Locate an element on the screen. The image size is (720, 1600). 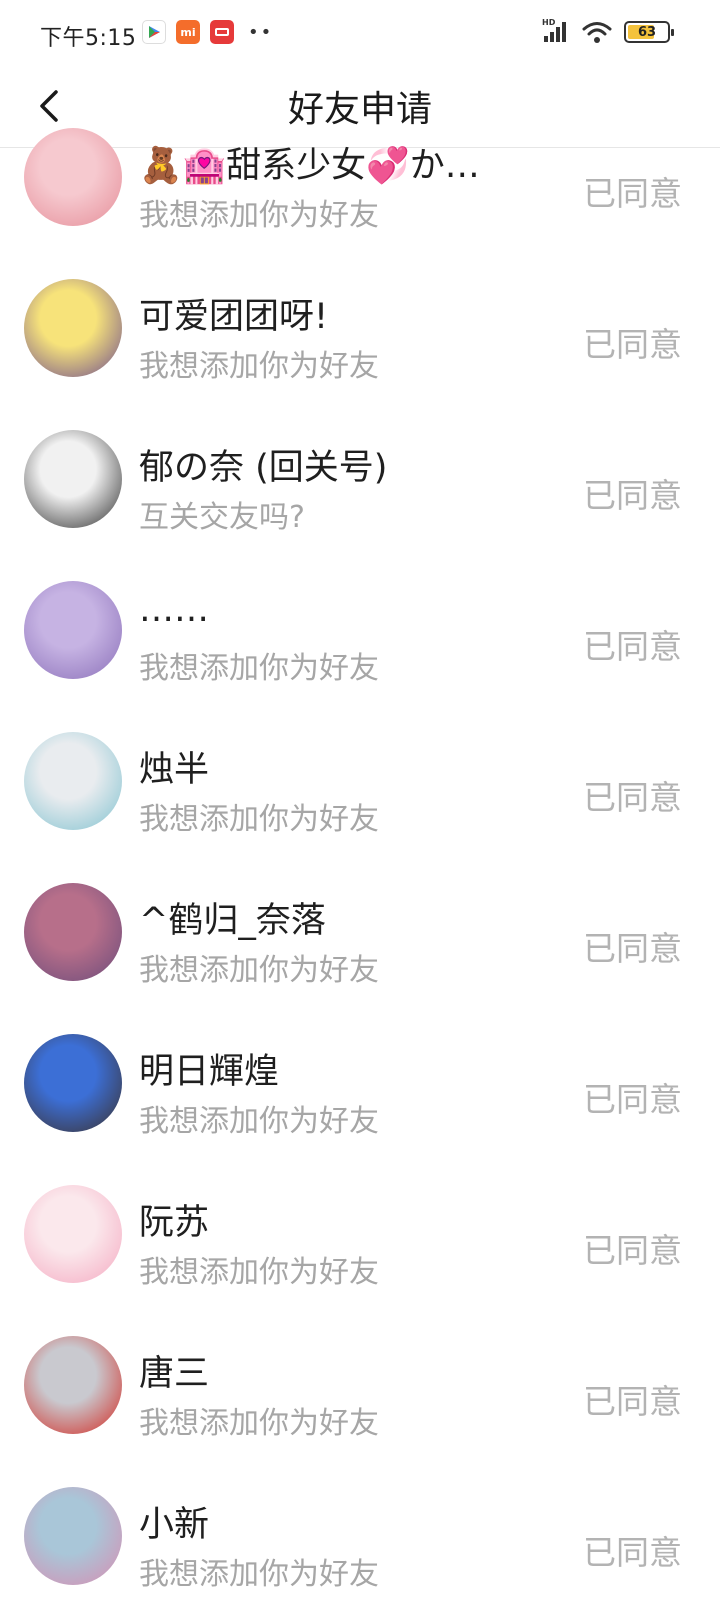
requester-name: ^鹤归_奈落 is located at coordinates (232, 921).